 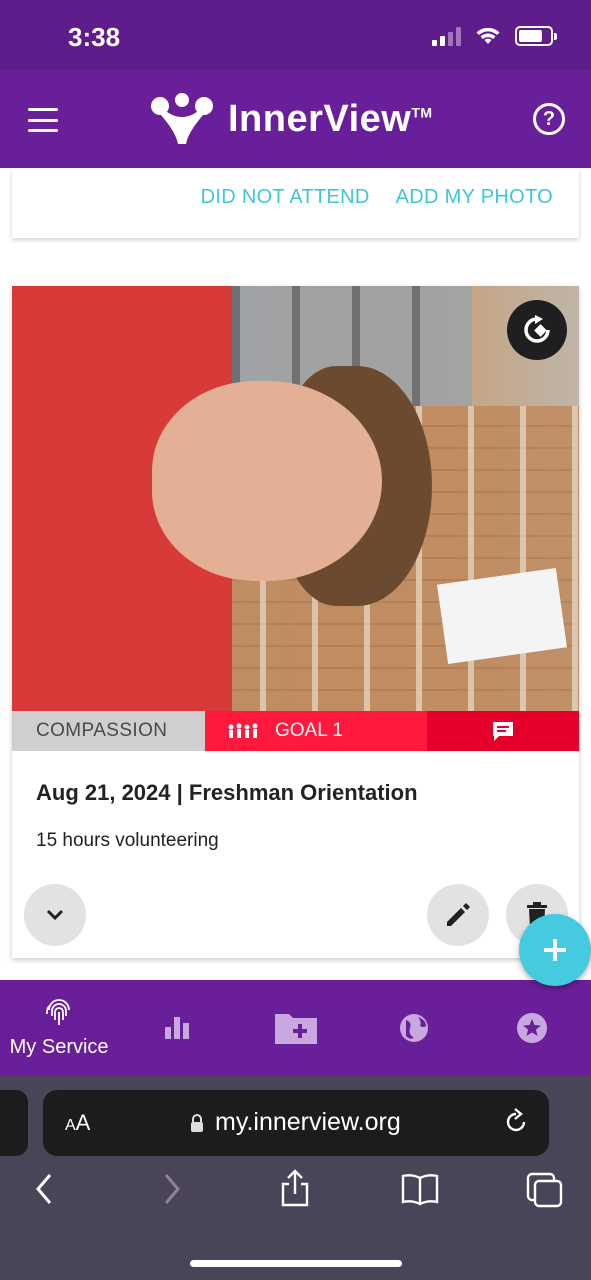 I want to click on plus-icon, so click(x=555, y=950).